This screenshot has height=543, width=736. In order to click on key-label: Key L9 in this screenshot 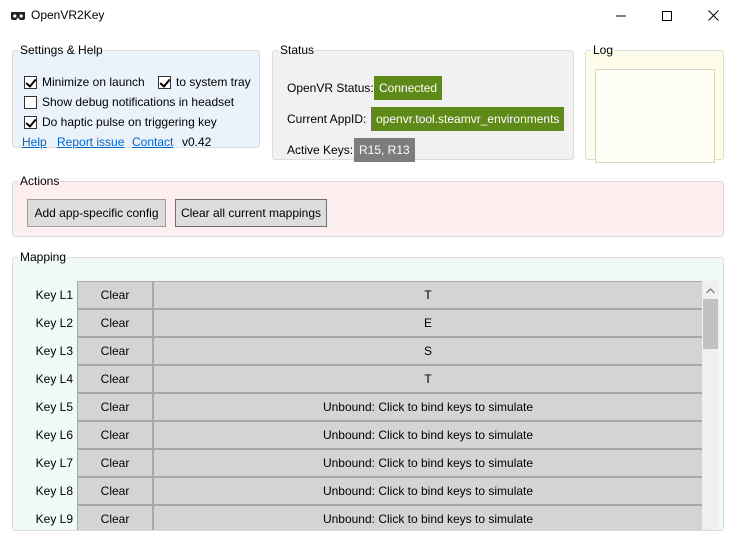, I will do `click(54, 519)`.